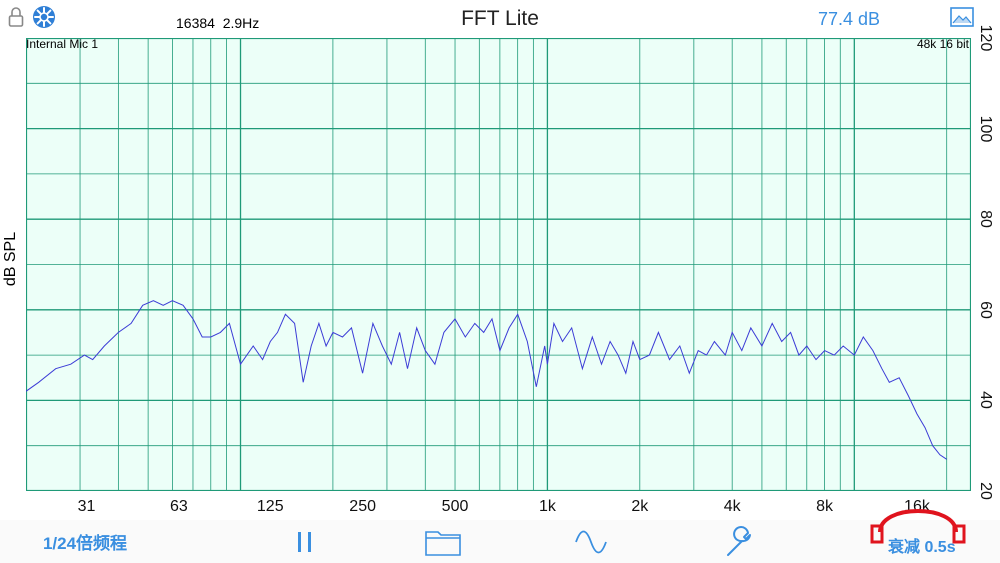 Image resolution: width=1000 pixels, height=563 pixels. What do you see at coordinates (985, 219) in the screenshot?
I see `y-tick-label: 80` at bounding box center [985, 219].